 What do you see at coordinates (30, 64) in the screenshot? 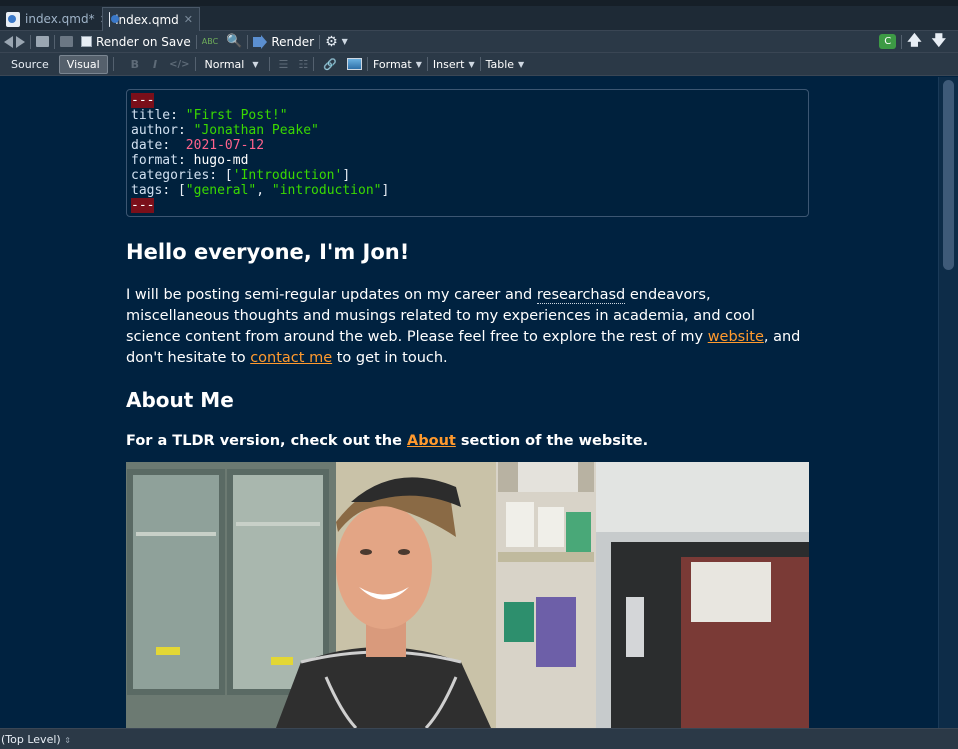
I see `source-mode-button: Source` at bounding box center [30, 64].